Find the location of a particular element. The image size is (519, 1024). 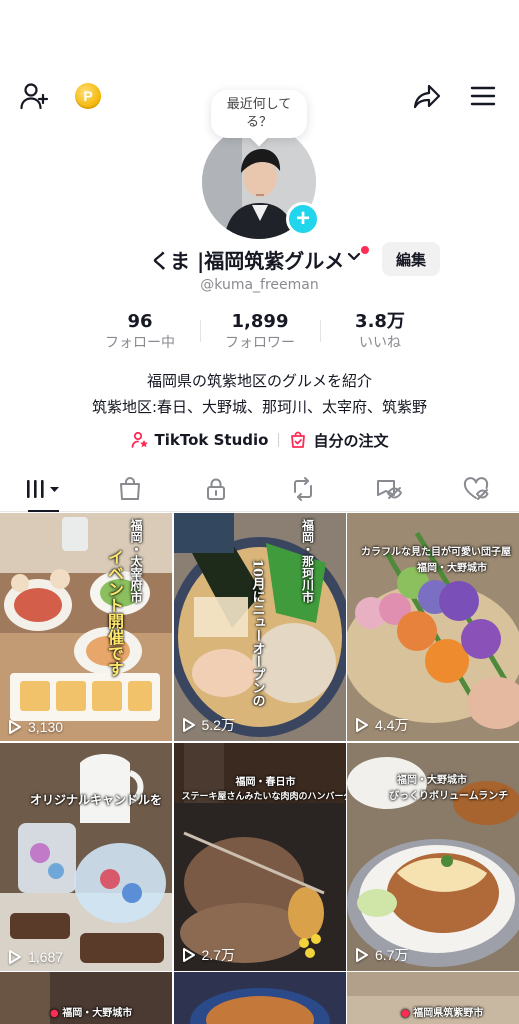

video-thumbnail is located at coordinates (259, 998).